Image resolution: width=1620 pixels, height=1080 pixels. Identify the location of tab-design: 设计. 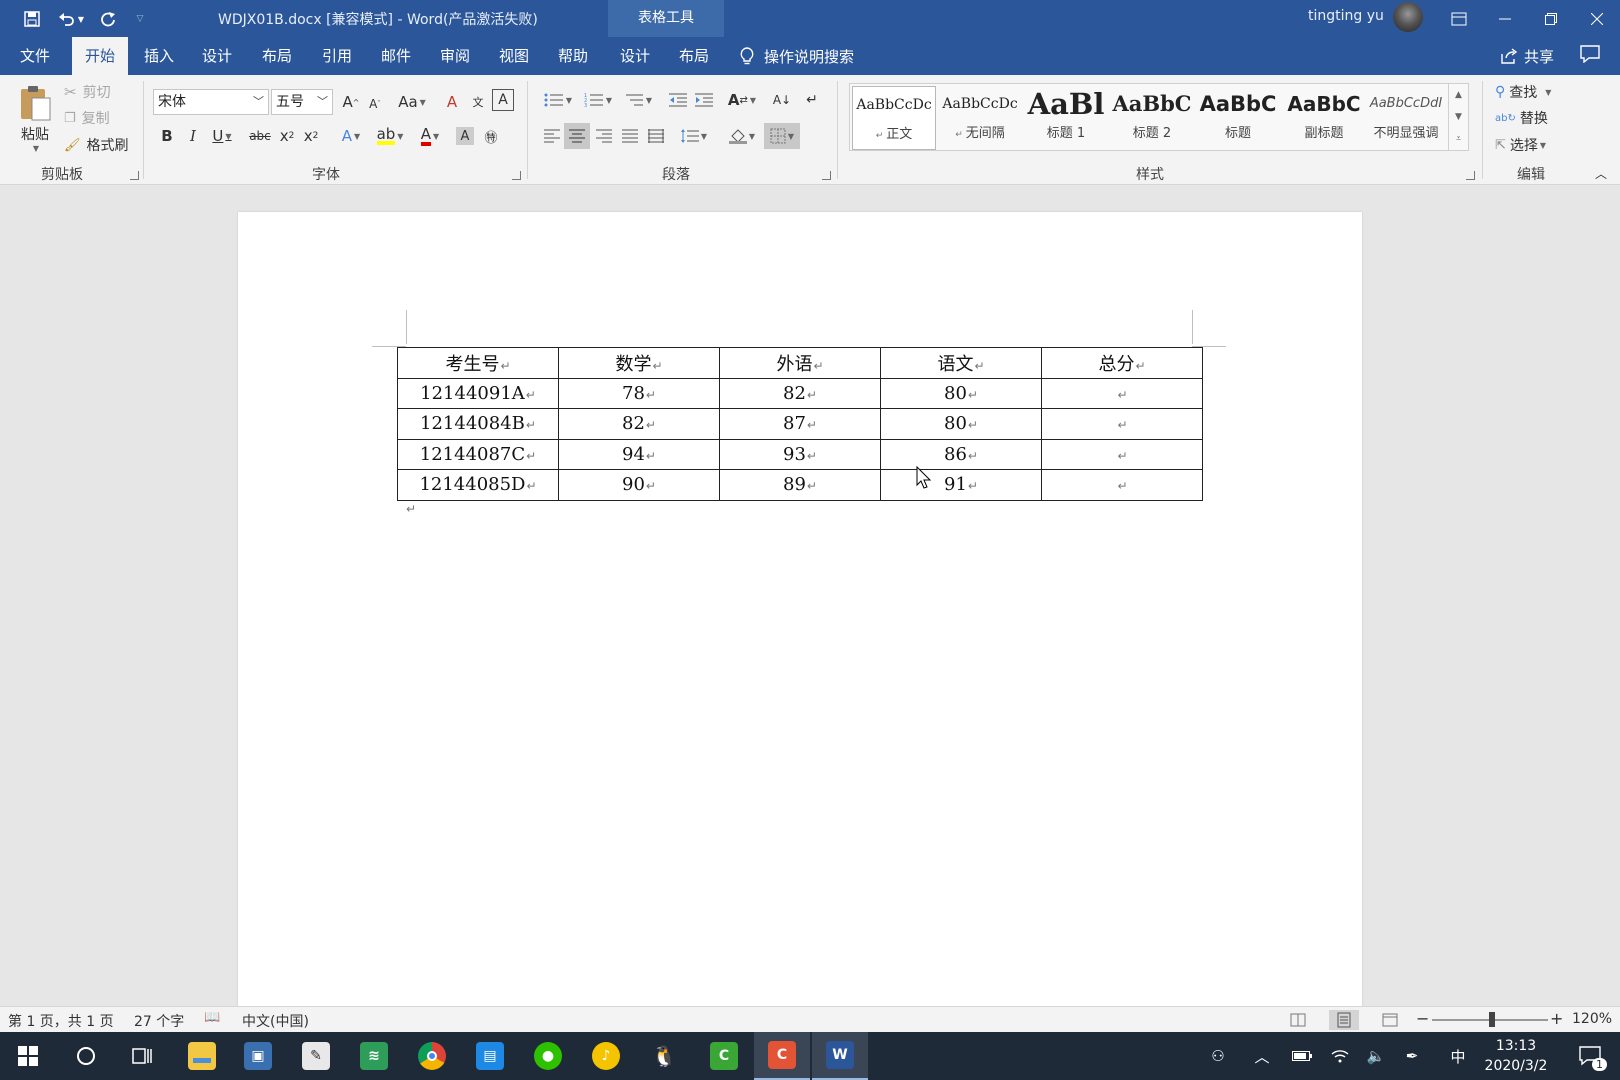
(217, 56).